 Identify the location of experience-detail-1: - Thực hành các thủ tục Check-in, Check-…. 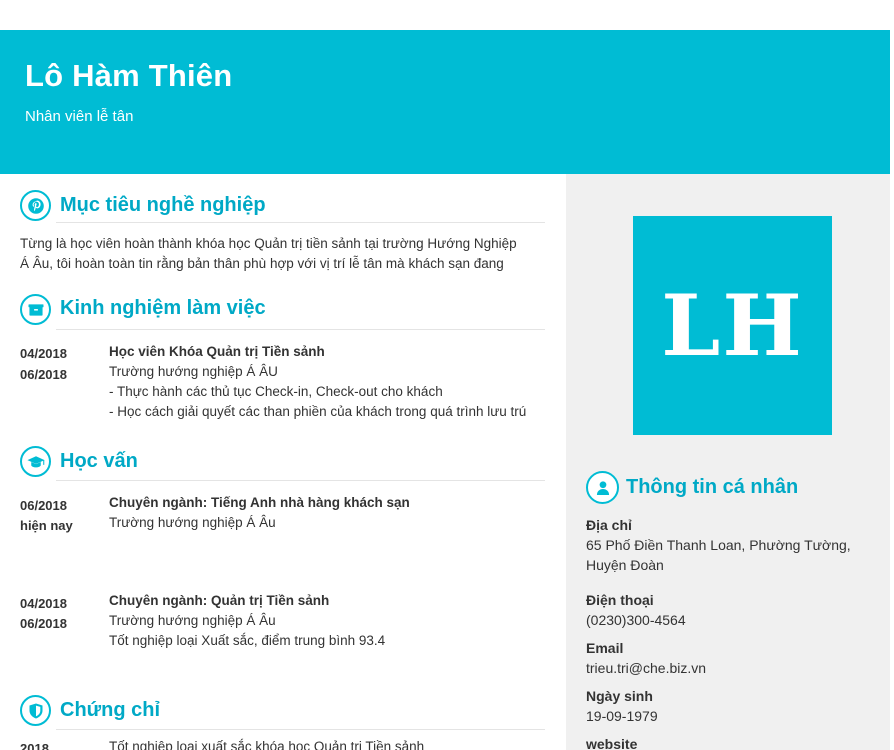
(276, 391).